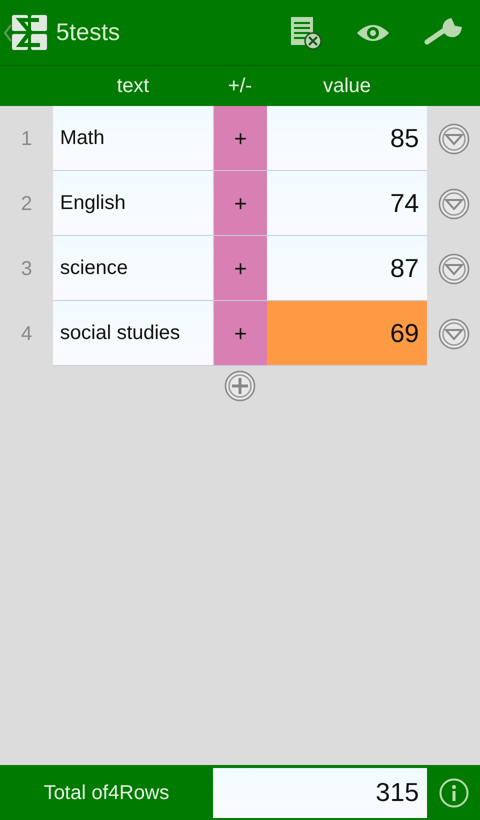 The width and height of the screenshot is (480, 820). Describe the element at coordinates (106, 793) in the screenshot. I see `total-label: Total of4Rows` at that location.